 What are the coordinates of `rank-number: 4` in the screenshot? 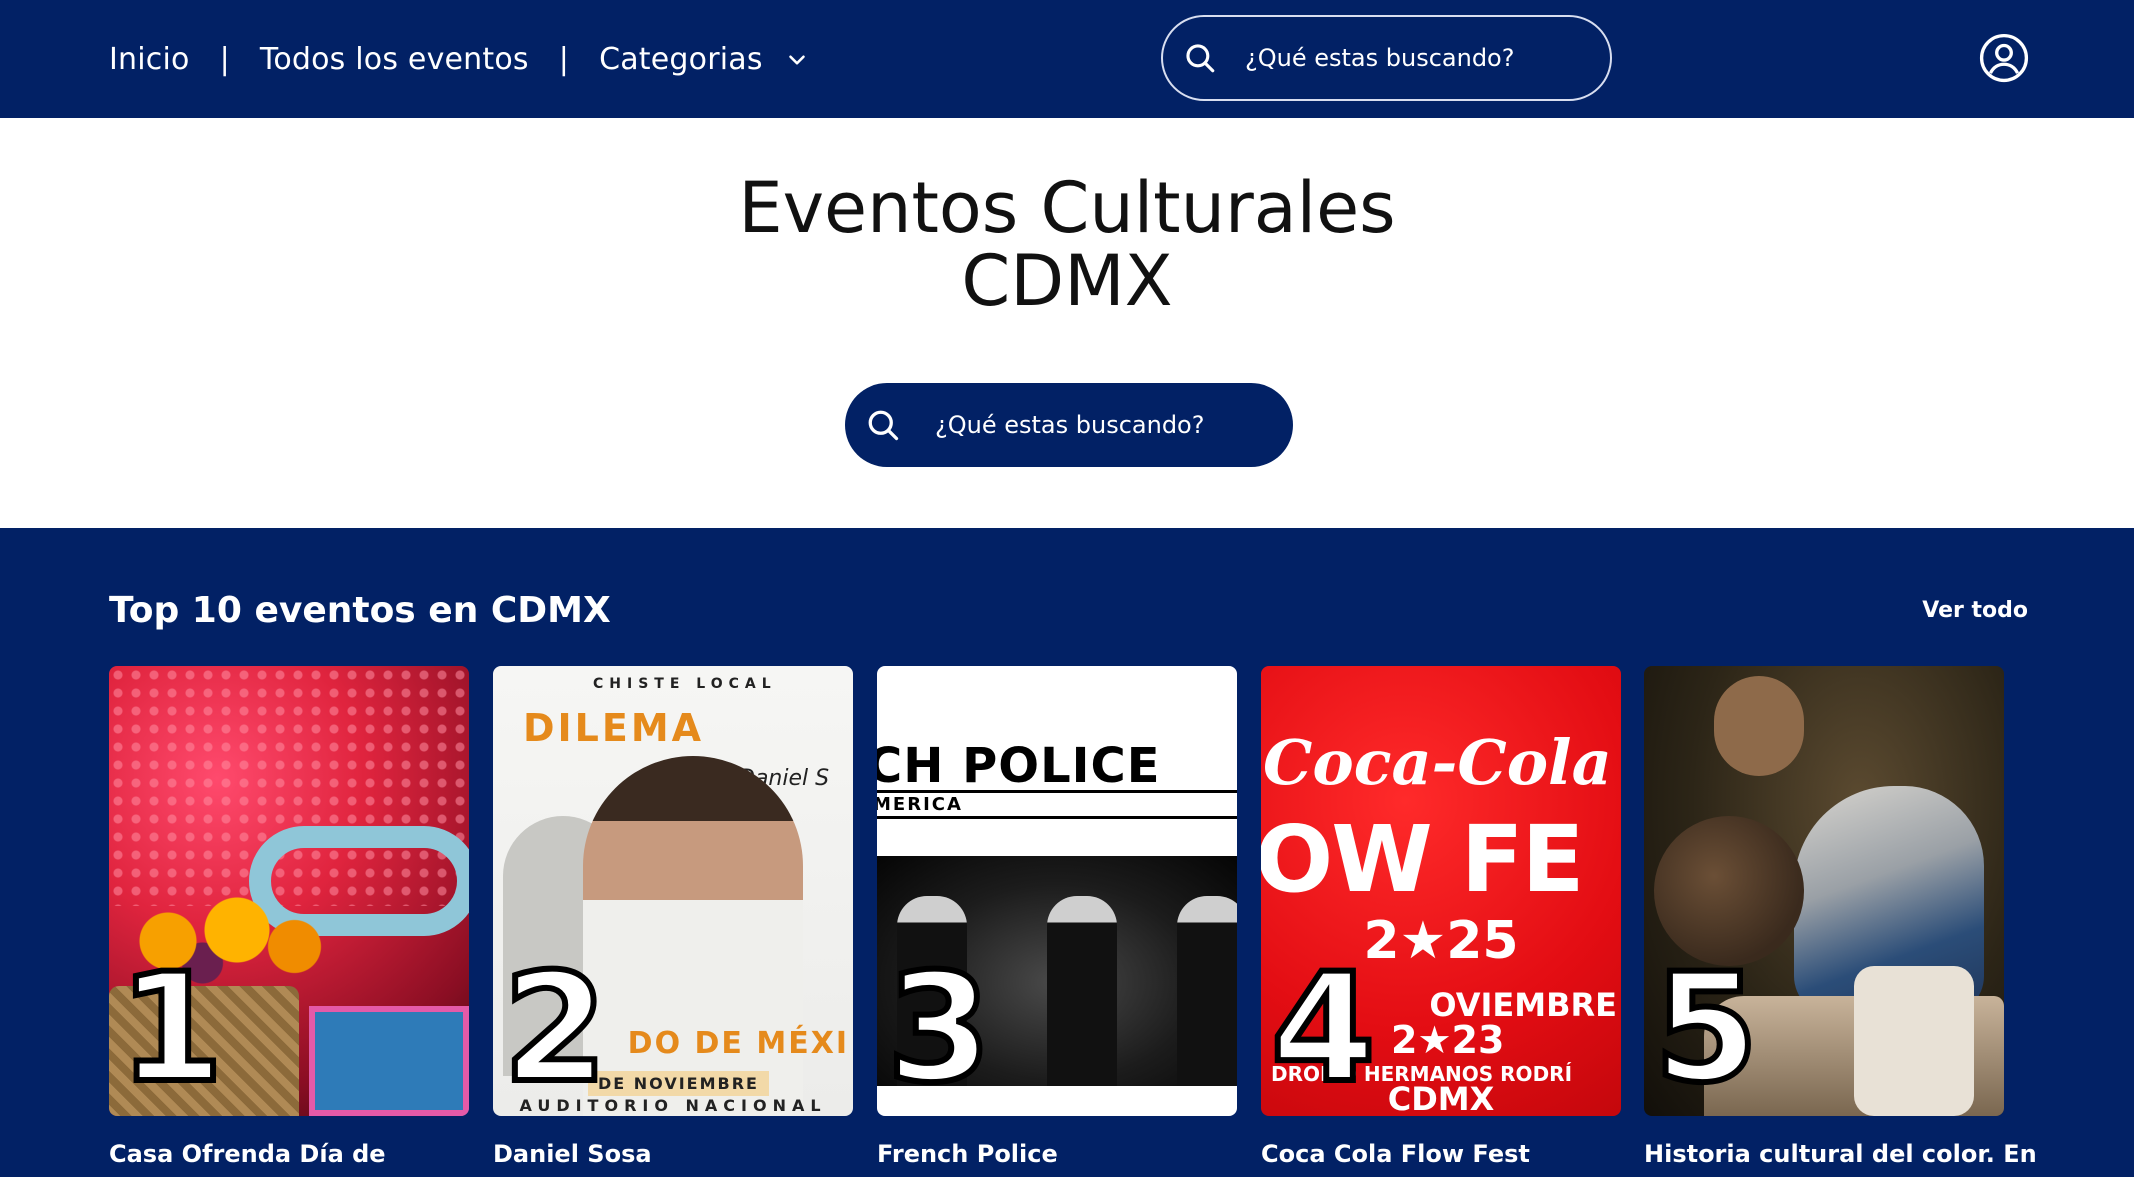 It's located at (1323, 1029).